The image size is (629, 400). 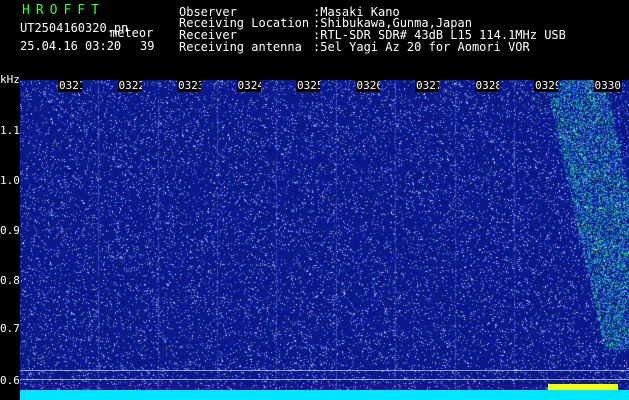 I want to click on datetime-label: 25.04.16 03:20, so click(x=71, y=46).